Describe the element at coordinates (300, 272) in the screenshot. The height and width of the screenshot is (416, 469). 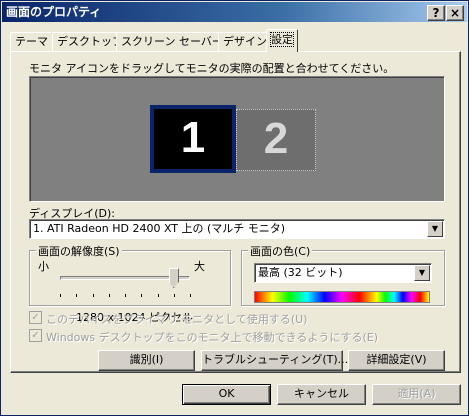
I see `color-quality-value: 最高 (32 ビット)` at that location.